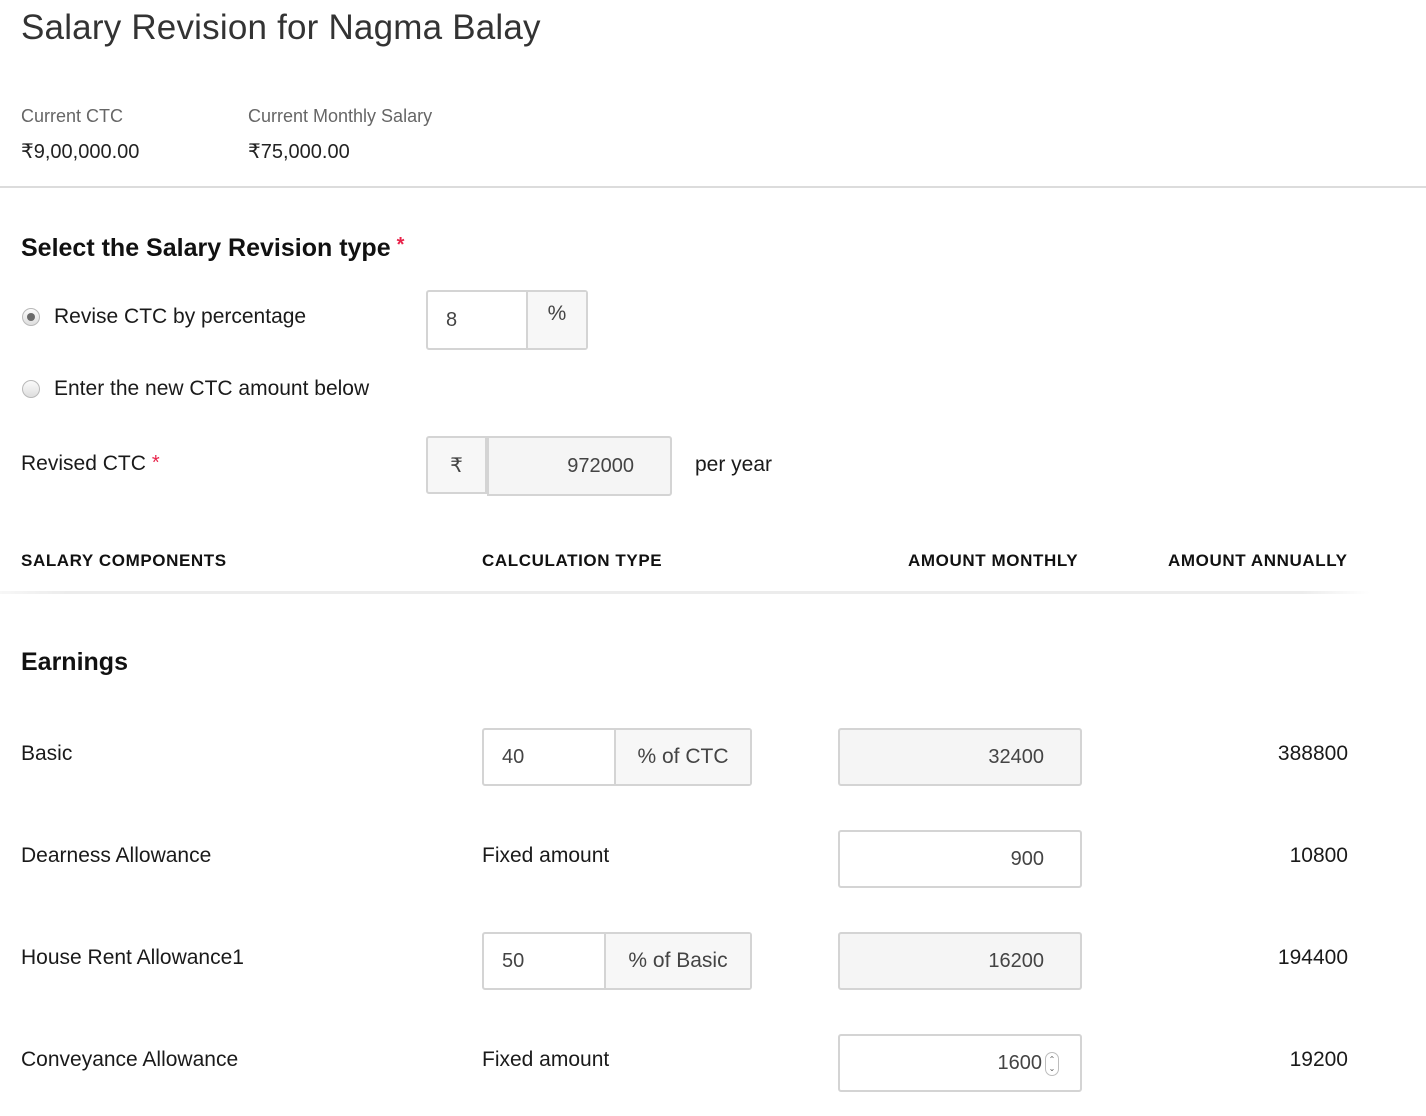 This screenshot has height=1116, width=1426. I want to click on radio-option-new-amount: Enter the new CTC amount below, so click(195, 389).